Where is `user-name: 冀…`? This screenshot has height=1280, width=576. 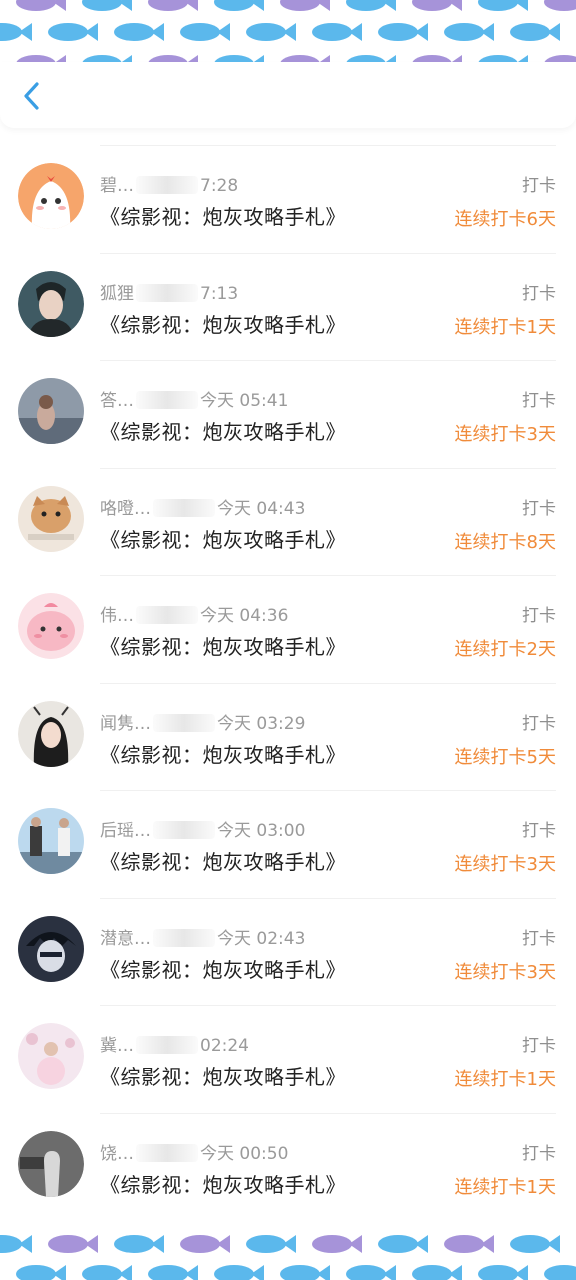
user-name: 冀… is located at coordinates (117, 1046).